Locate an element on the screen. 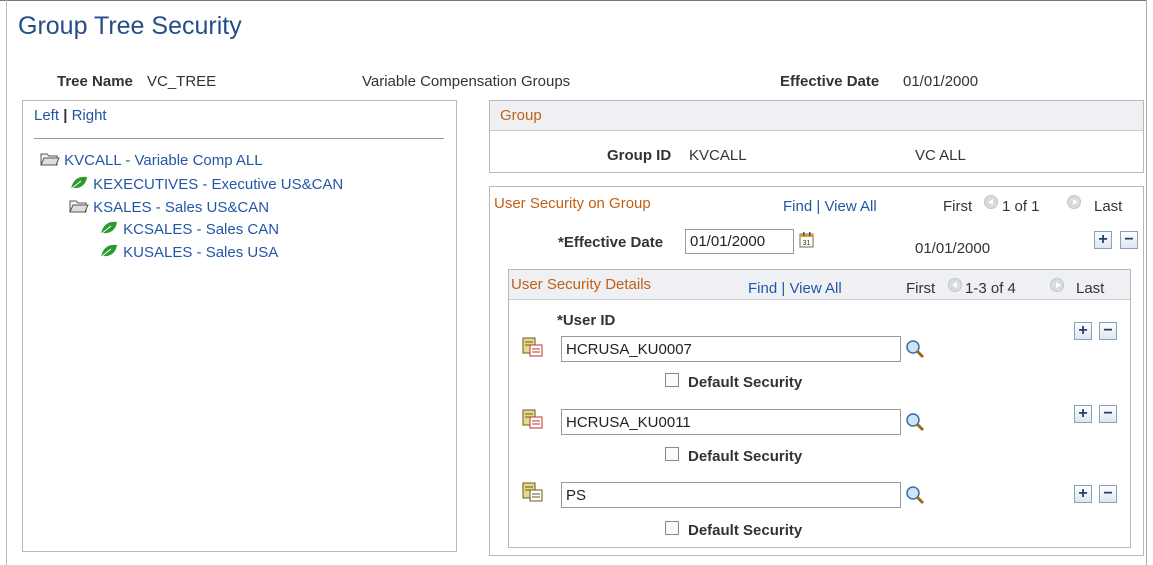 The image size is (1153, 565). group-header-title: Group is located at coordinates (521, 115).